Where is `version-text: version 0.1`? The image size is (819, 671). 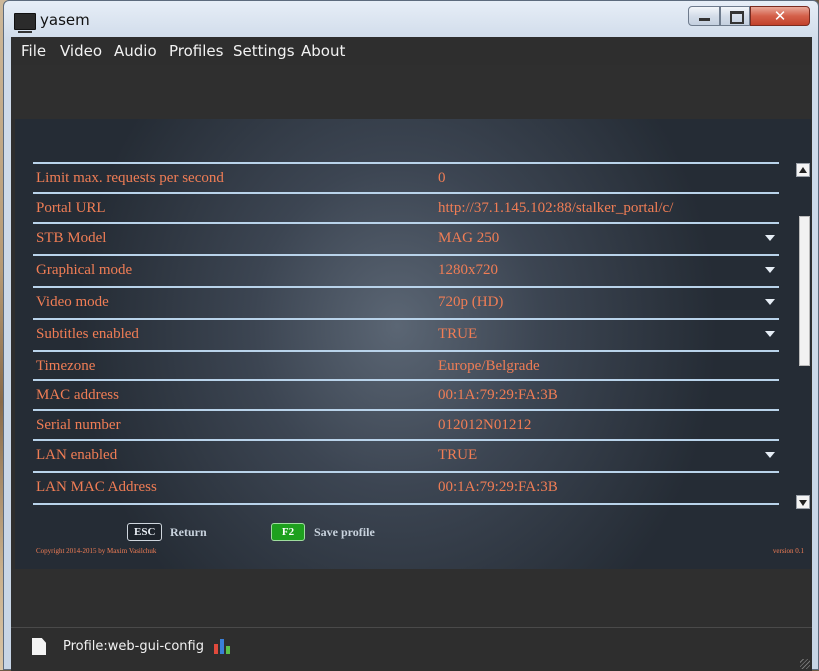 version-text: version 0.1 is located at coordinates (788, 551).